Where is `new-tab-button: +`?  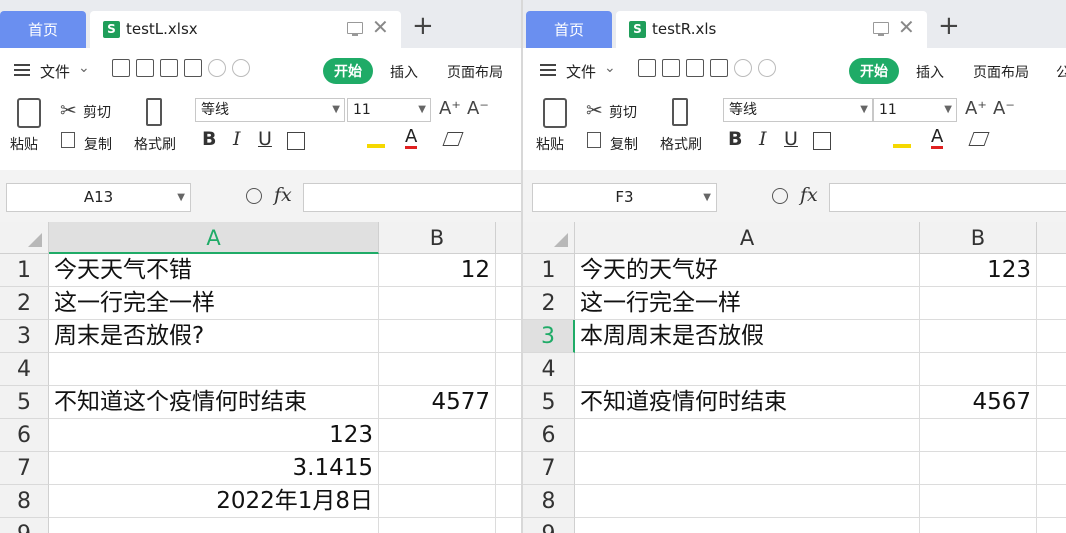
new-tab-button: + is located at coordinates (949, 26).